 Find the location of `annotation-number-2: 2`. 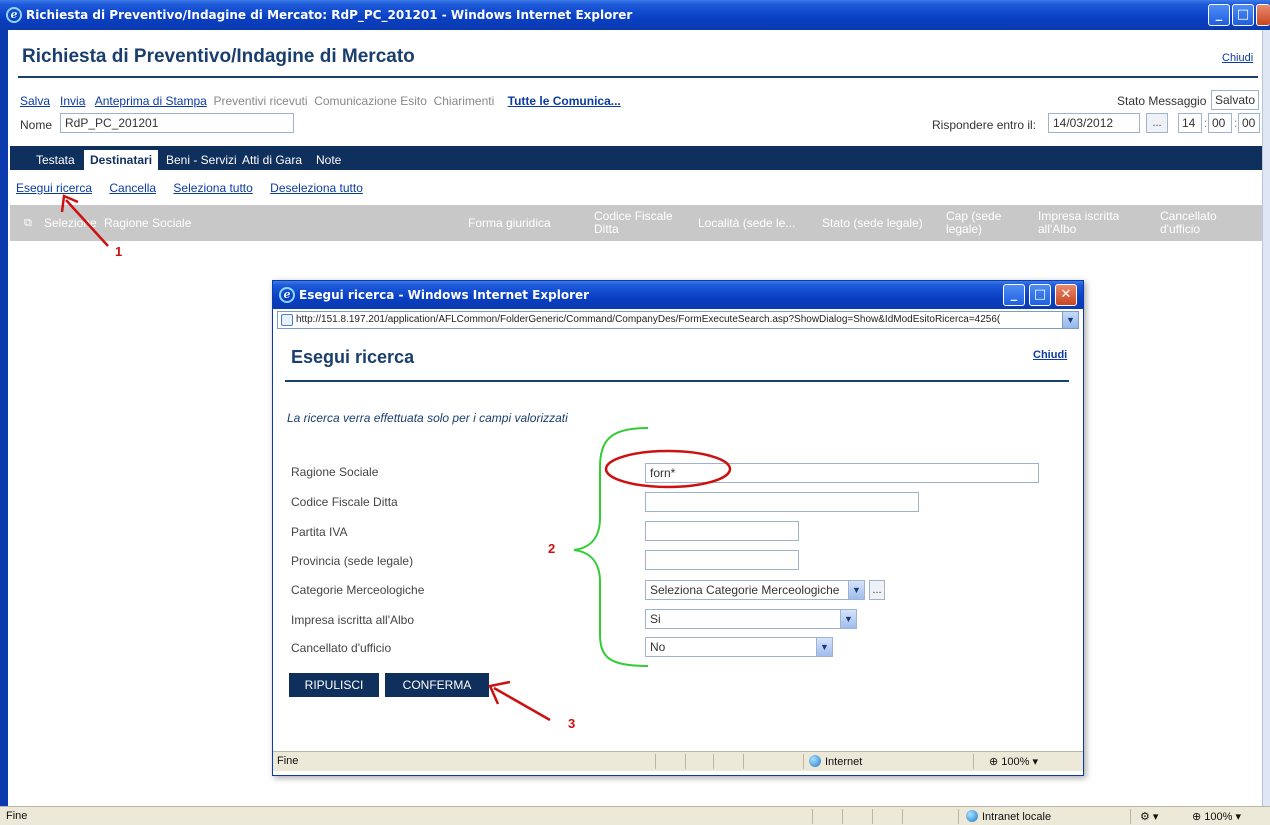

annotation-number-2: 2 is located at coordinates (552, 548).